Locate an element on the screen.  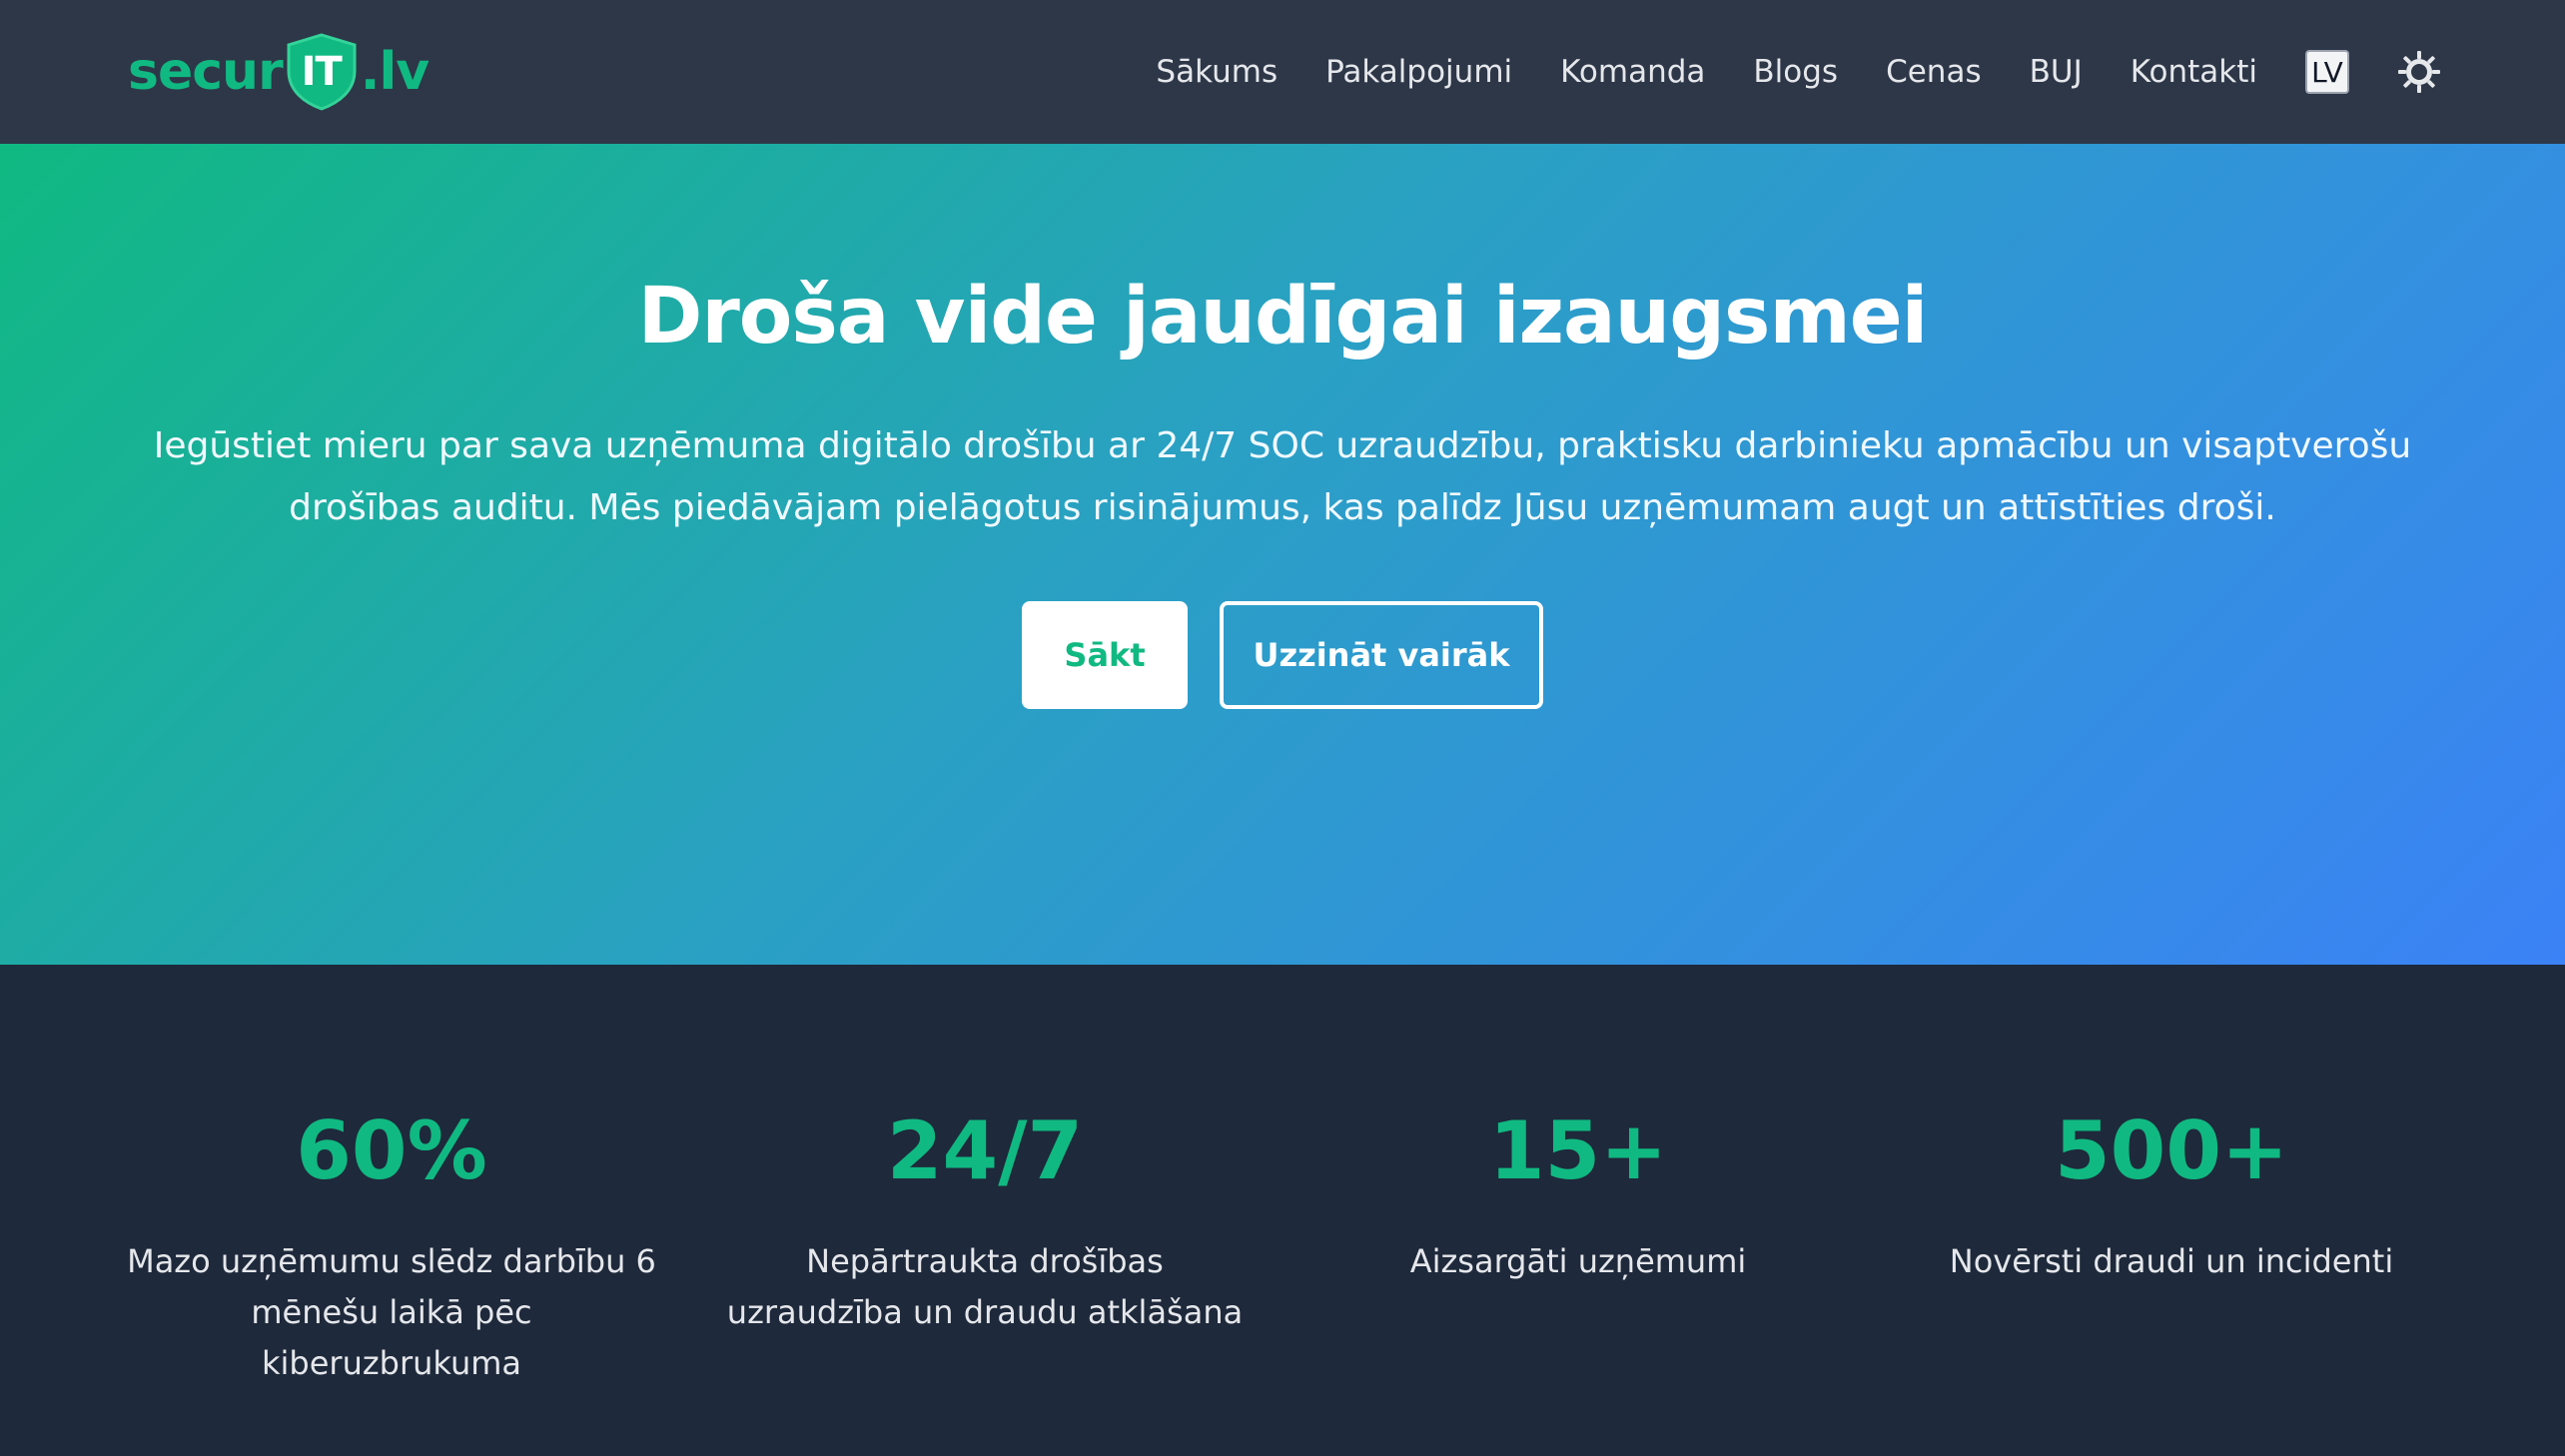
language-switch-button: LV is located at coordinates (2327, 72).